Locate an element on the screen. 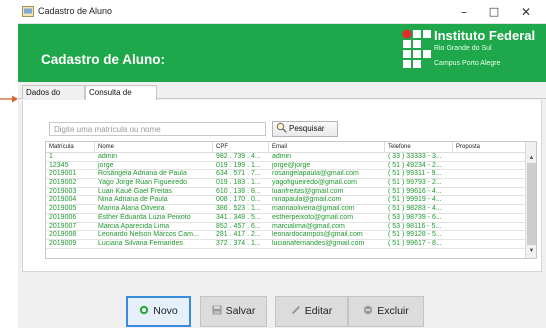  cell-email: luanfreitas@gmail.com is located at coordinates (308, 191).